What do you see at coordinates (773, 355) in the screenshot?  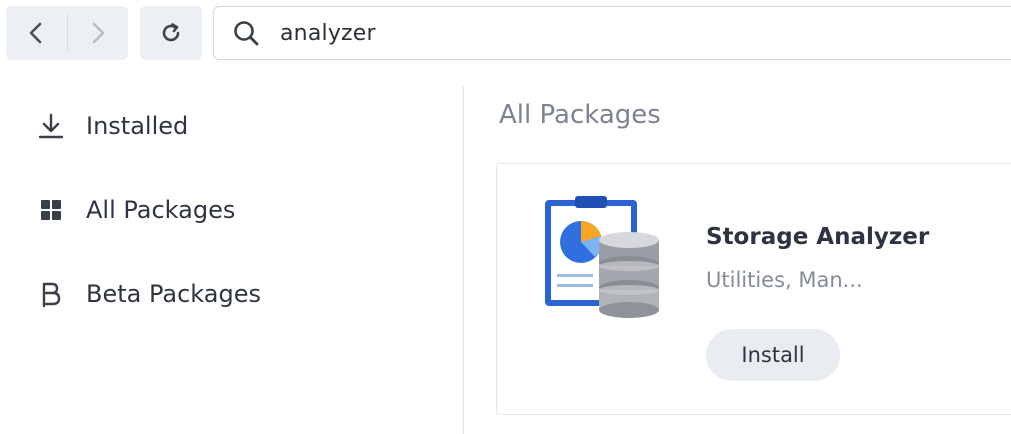 I see `install-button: Install` at bounding box center [773, 355].